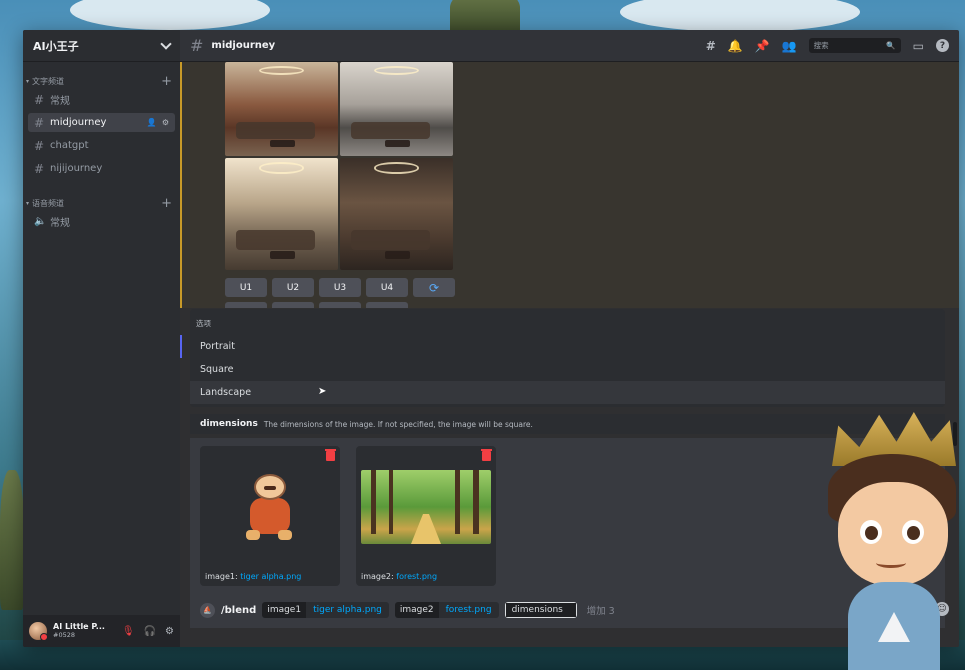 The height and width of the screenshot is (670, 965). Describe the element at coordinates (246, 287) in the screenshot. I see `upscale-button-u1: U1` at that location.